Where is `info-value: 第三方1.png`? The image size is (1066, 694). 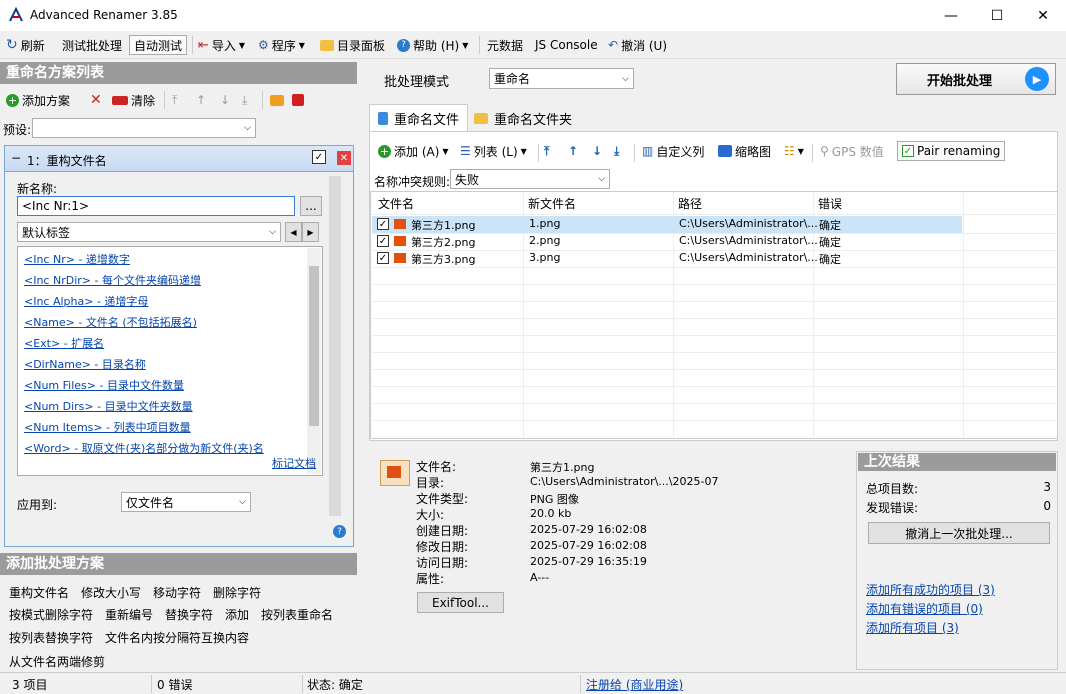
info-value: 第三方1.png is located at coordinates (562, 467).